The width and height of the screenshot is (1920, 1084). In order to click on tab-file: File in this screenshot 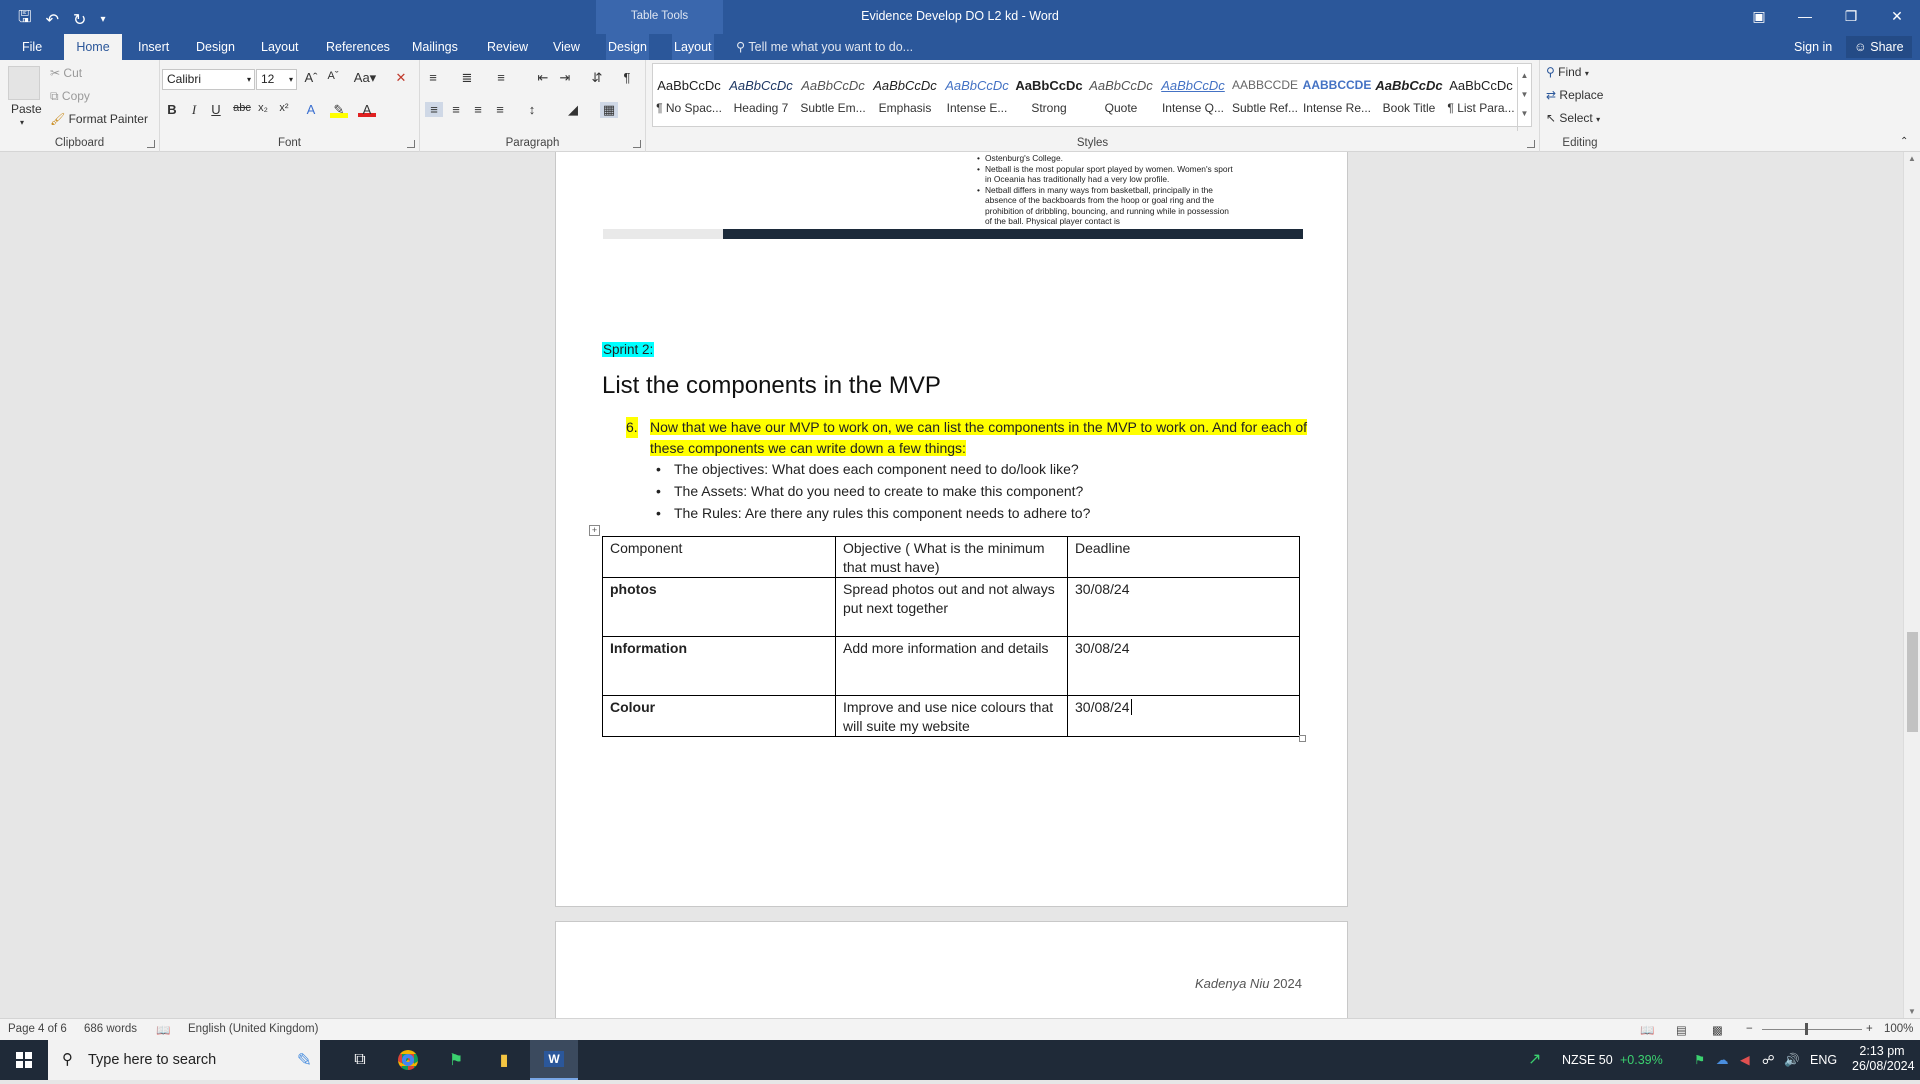, I will do `click(32, 47)`.